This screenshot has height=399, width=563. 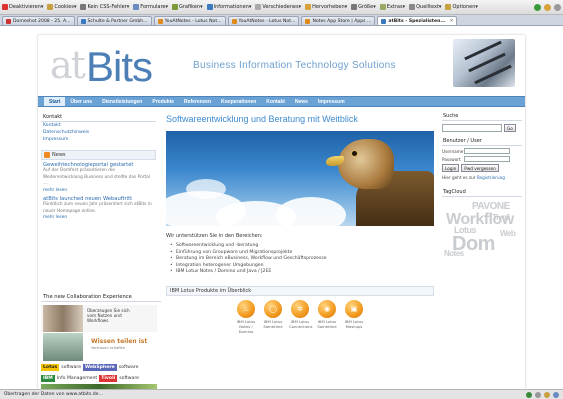 What do you see at coordinates (246, 308) in the screenshot?
I see `ibm-product-icon: ♨` at bounding box center [246, 308].